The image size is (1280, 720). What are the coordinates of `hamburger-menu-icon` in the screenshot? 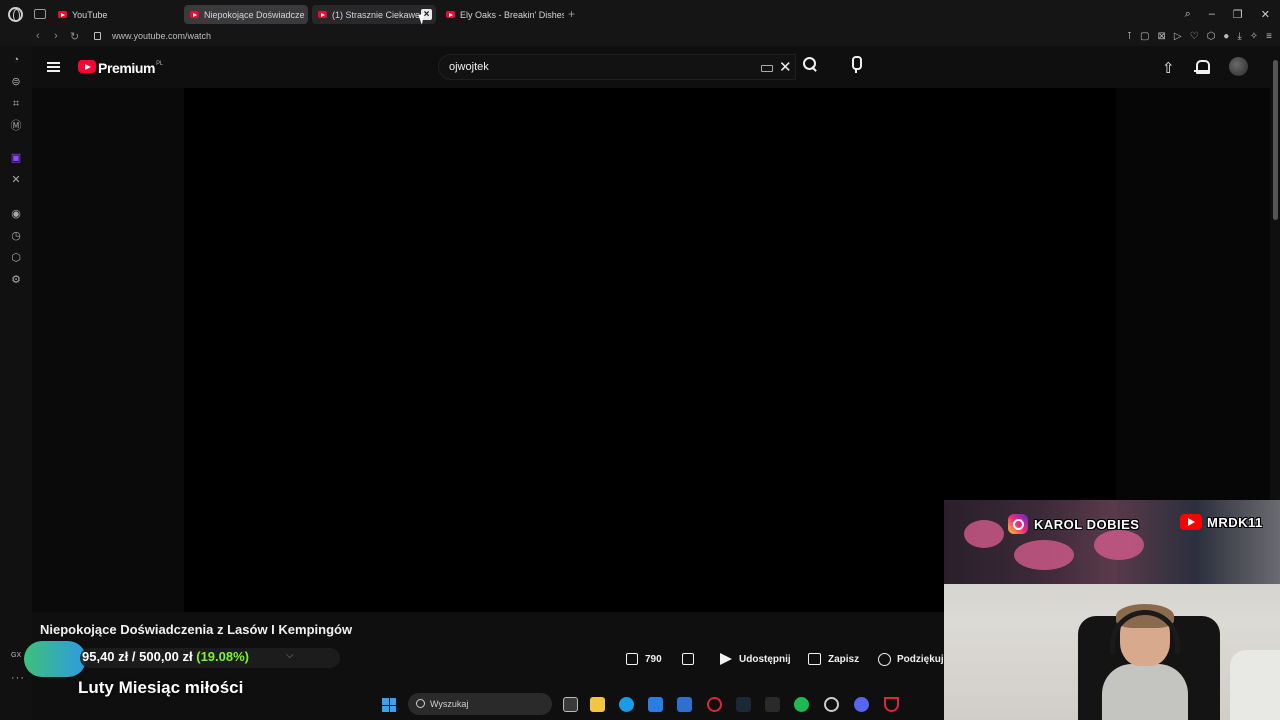 It's located at (53, 67).